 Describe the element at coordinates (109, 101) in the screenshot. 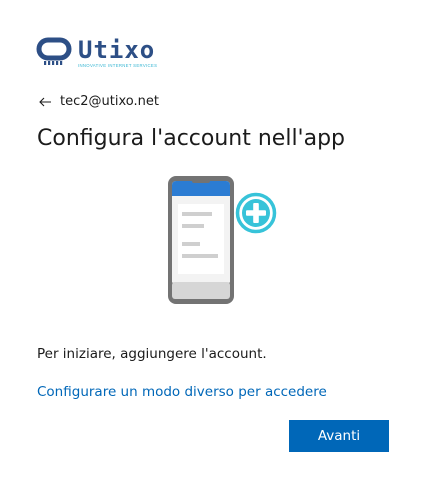

I see `identity-email: tec2@utixo.net` at that location.